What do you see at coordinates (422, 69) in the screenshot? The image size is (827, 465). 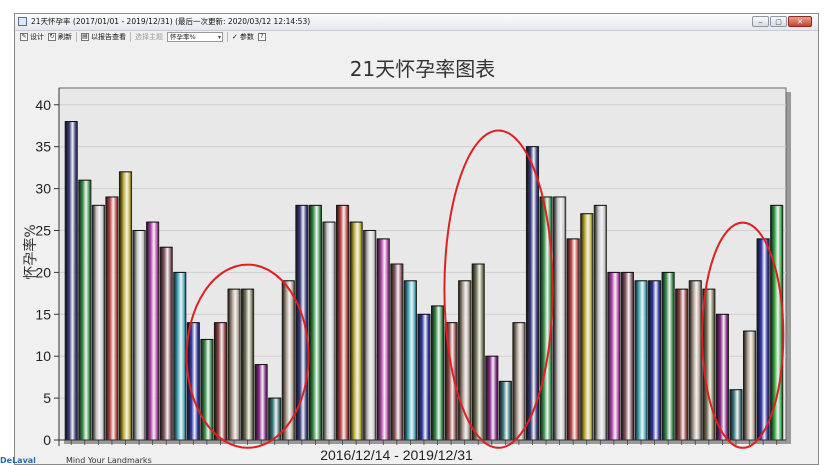 I see `chart-title: 21天怀孕率图表` at bounding box center [422, 69].